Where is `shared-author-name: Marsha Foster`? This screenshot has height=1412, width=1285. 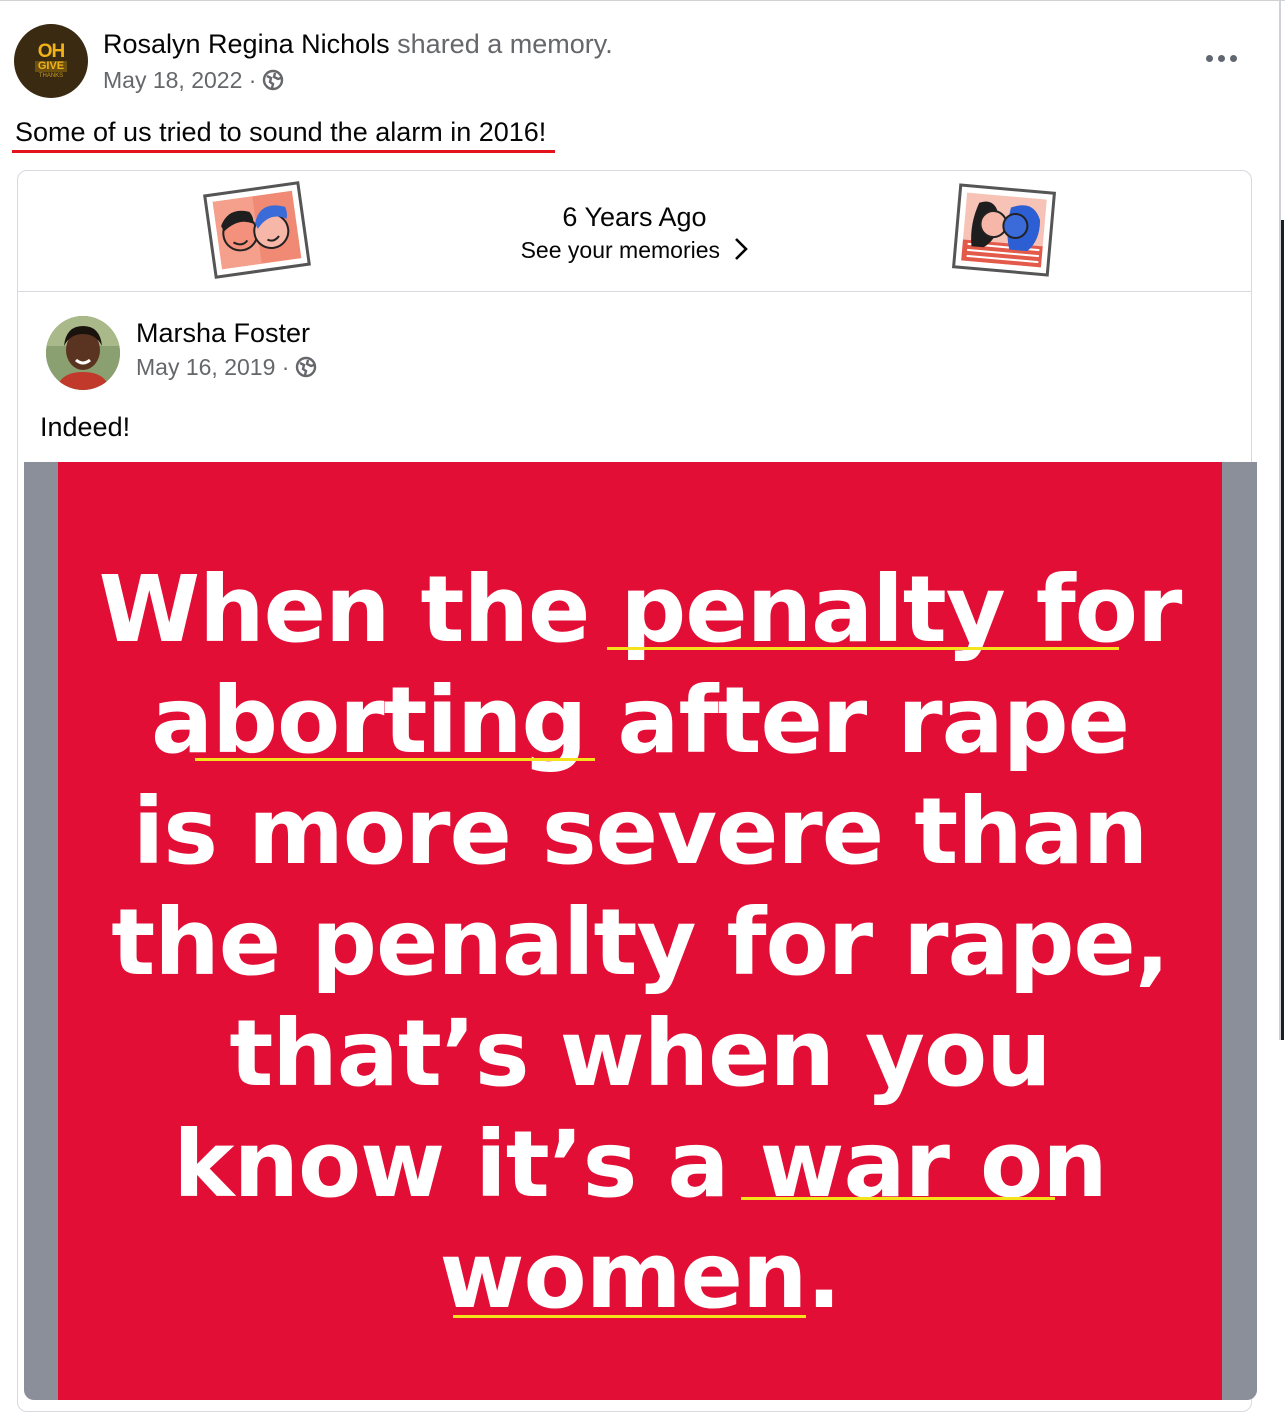 shared-author-name: Marsha Foster is located at coordinates (223, 333).